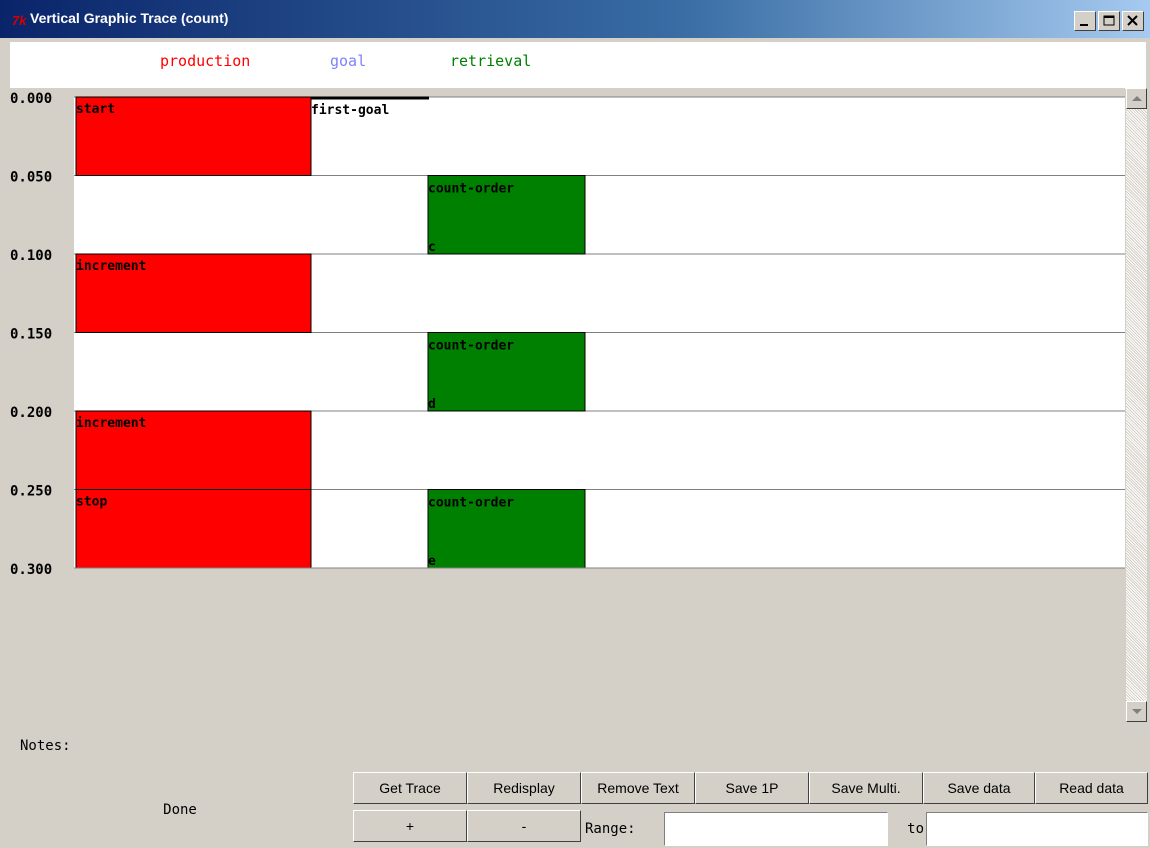  I want to click on production-label: start, so click(95, 109).